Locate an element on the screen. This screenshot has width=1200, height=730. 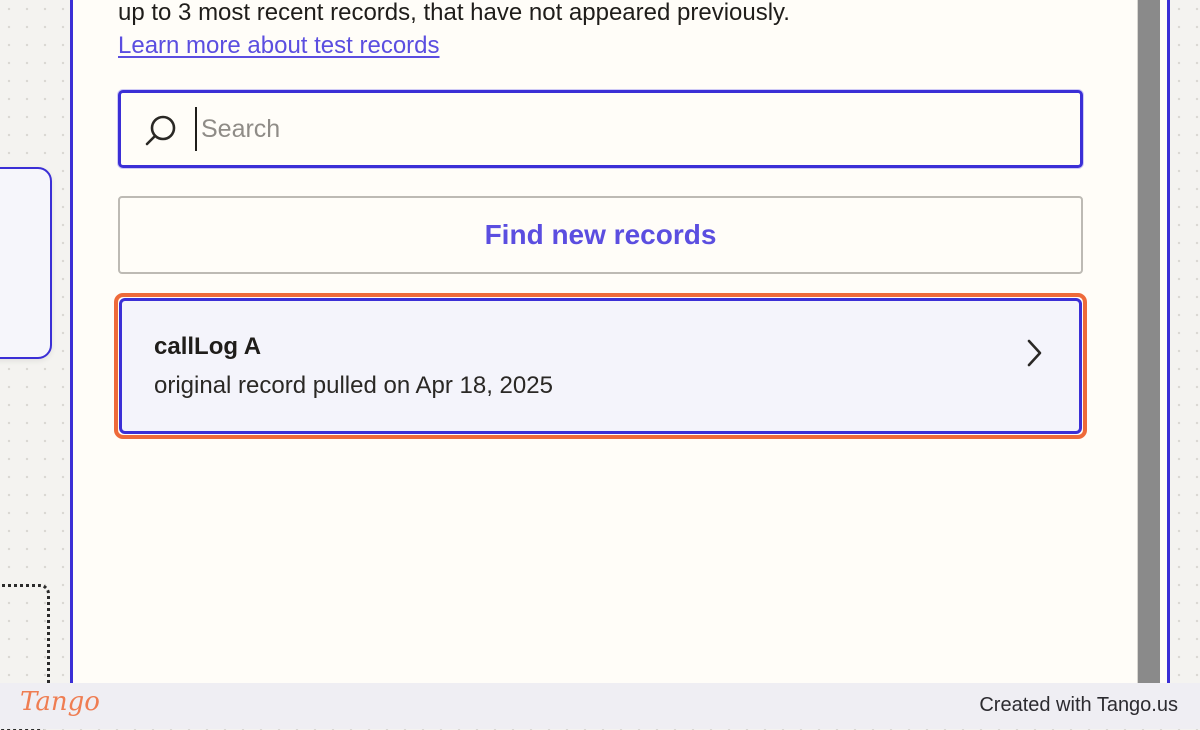
record-title: callLog A is located at coordinates (208, 346).